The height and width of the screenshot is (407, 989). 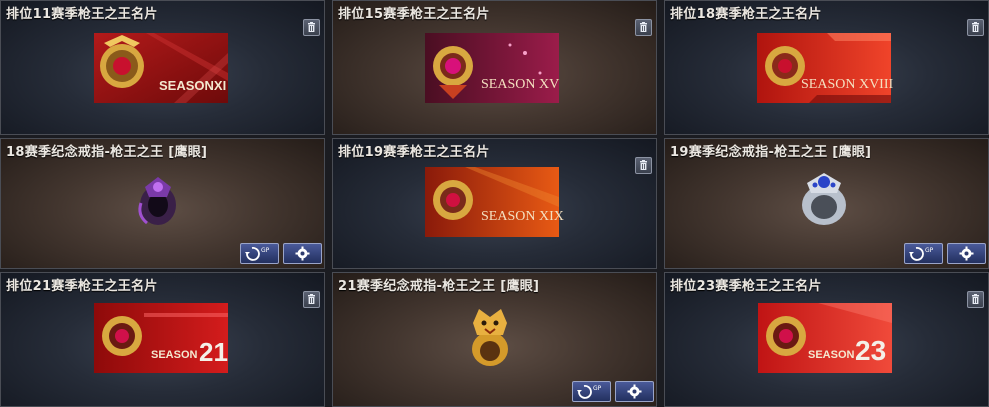 I want to click on card-season-19-namecard: 排位19赛季枪王之王名片 SEASON XIX, so click(x=494, y=203).